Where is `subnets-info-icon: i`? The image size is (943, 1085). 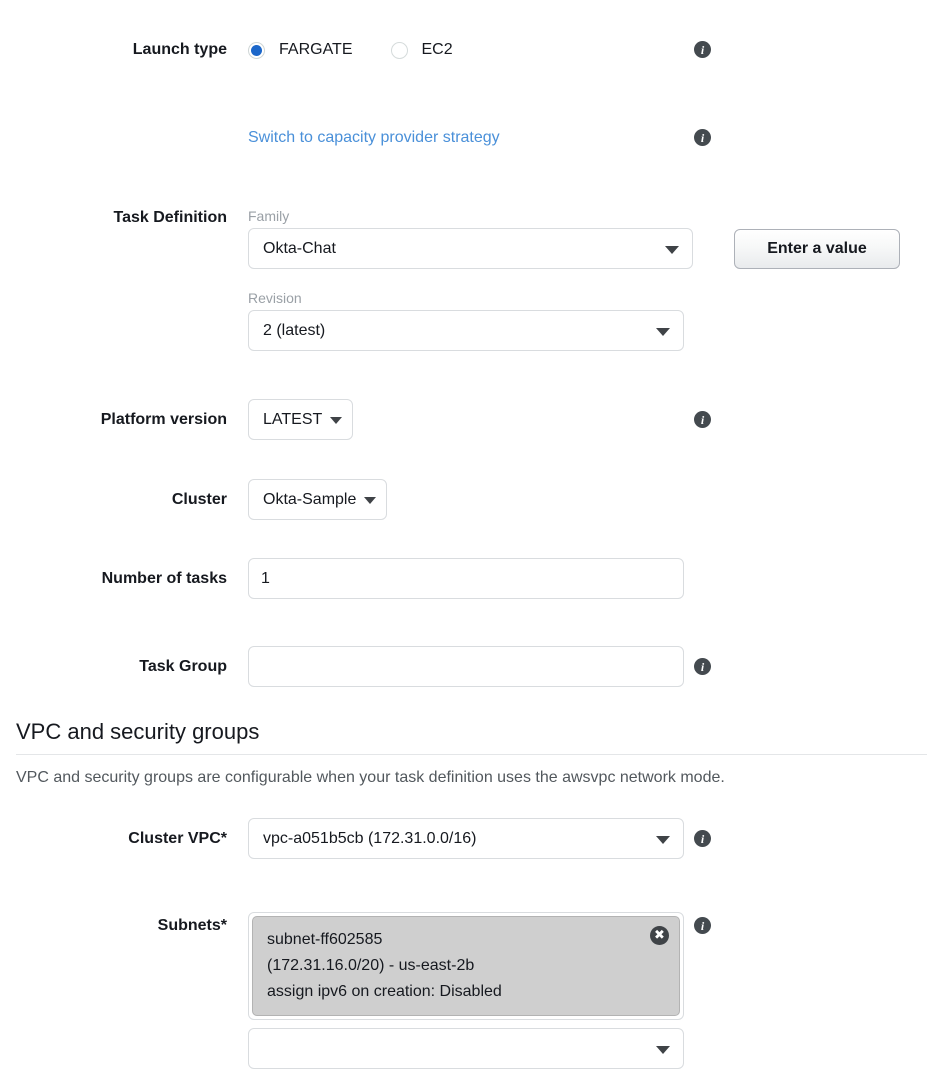 subnets-info-icon: i is located at coordinates (702, 925).